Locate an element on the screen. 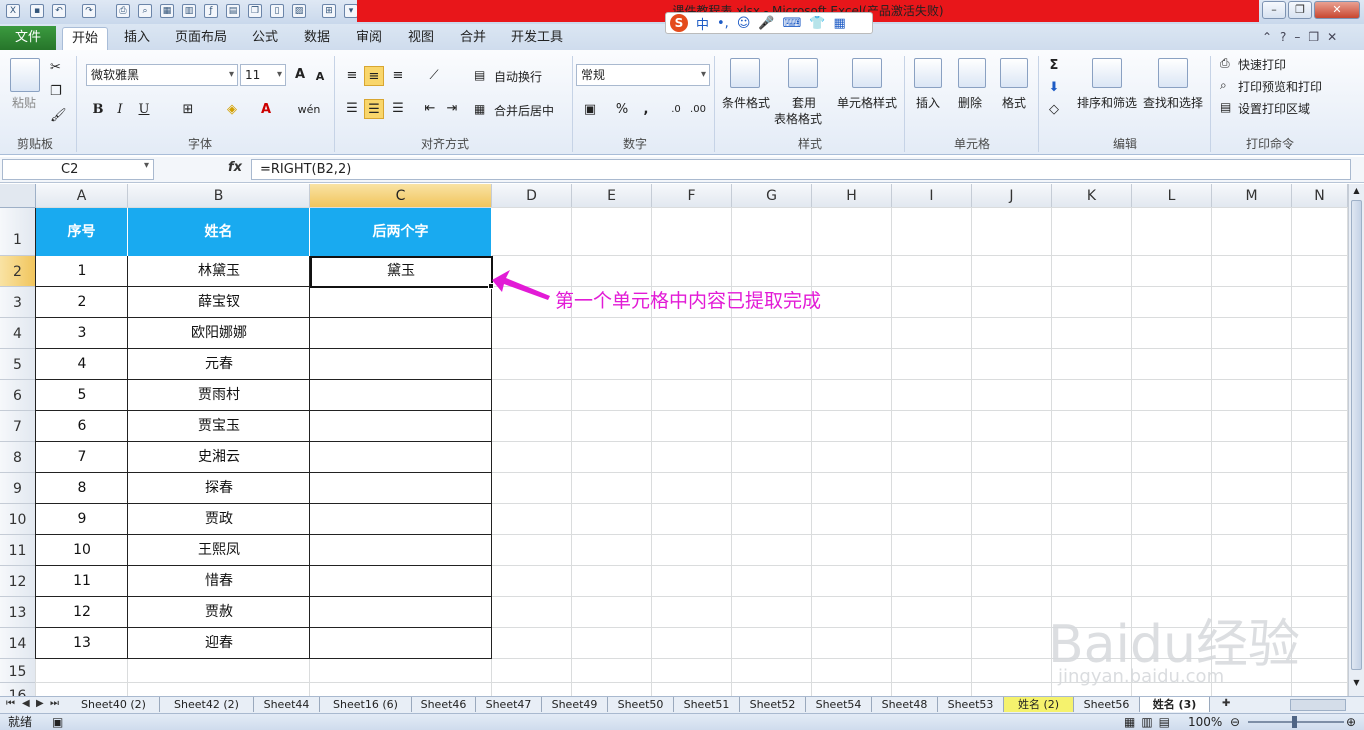 This screenshot has height=730, width=1364. print-icon: ⎙ is located at coordinates (123, 11).